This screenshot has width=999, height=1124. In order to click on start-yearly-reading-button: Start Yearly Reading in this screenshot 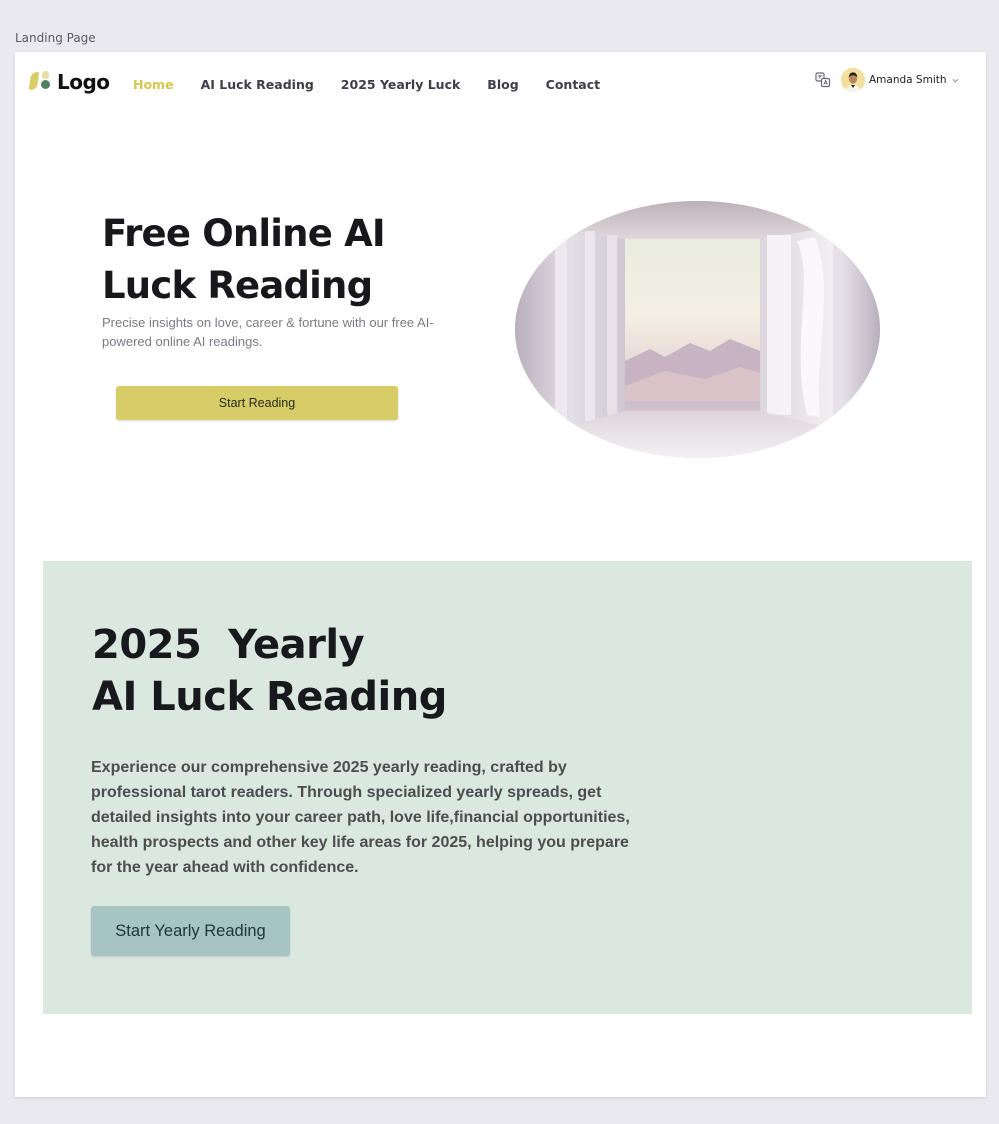, I will do `click(190, 931)`.